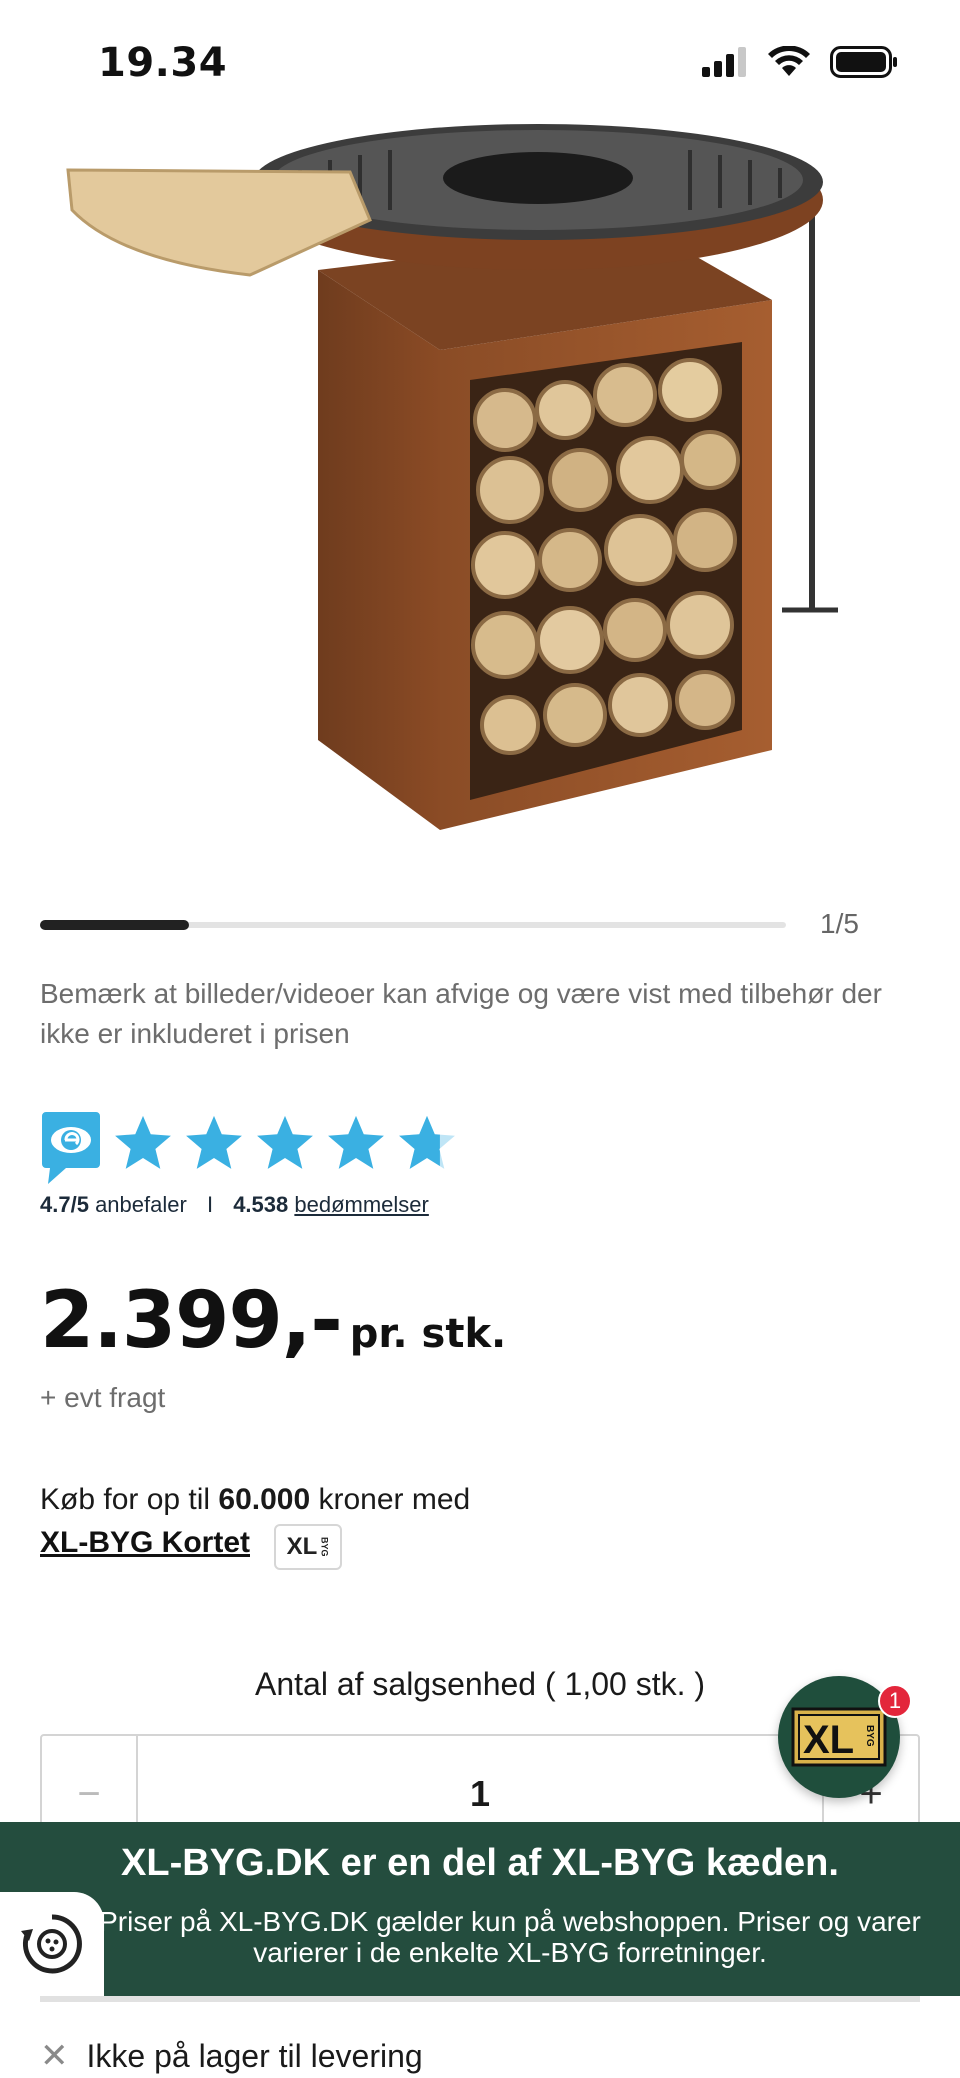 The width and height of the screenshot is (960, 2078). What do you see at coordinates (210, 1204) in the screenshot?
I see `rating-separator: I` at bounding box center [210, 1204].